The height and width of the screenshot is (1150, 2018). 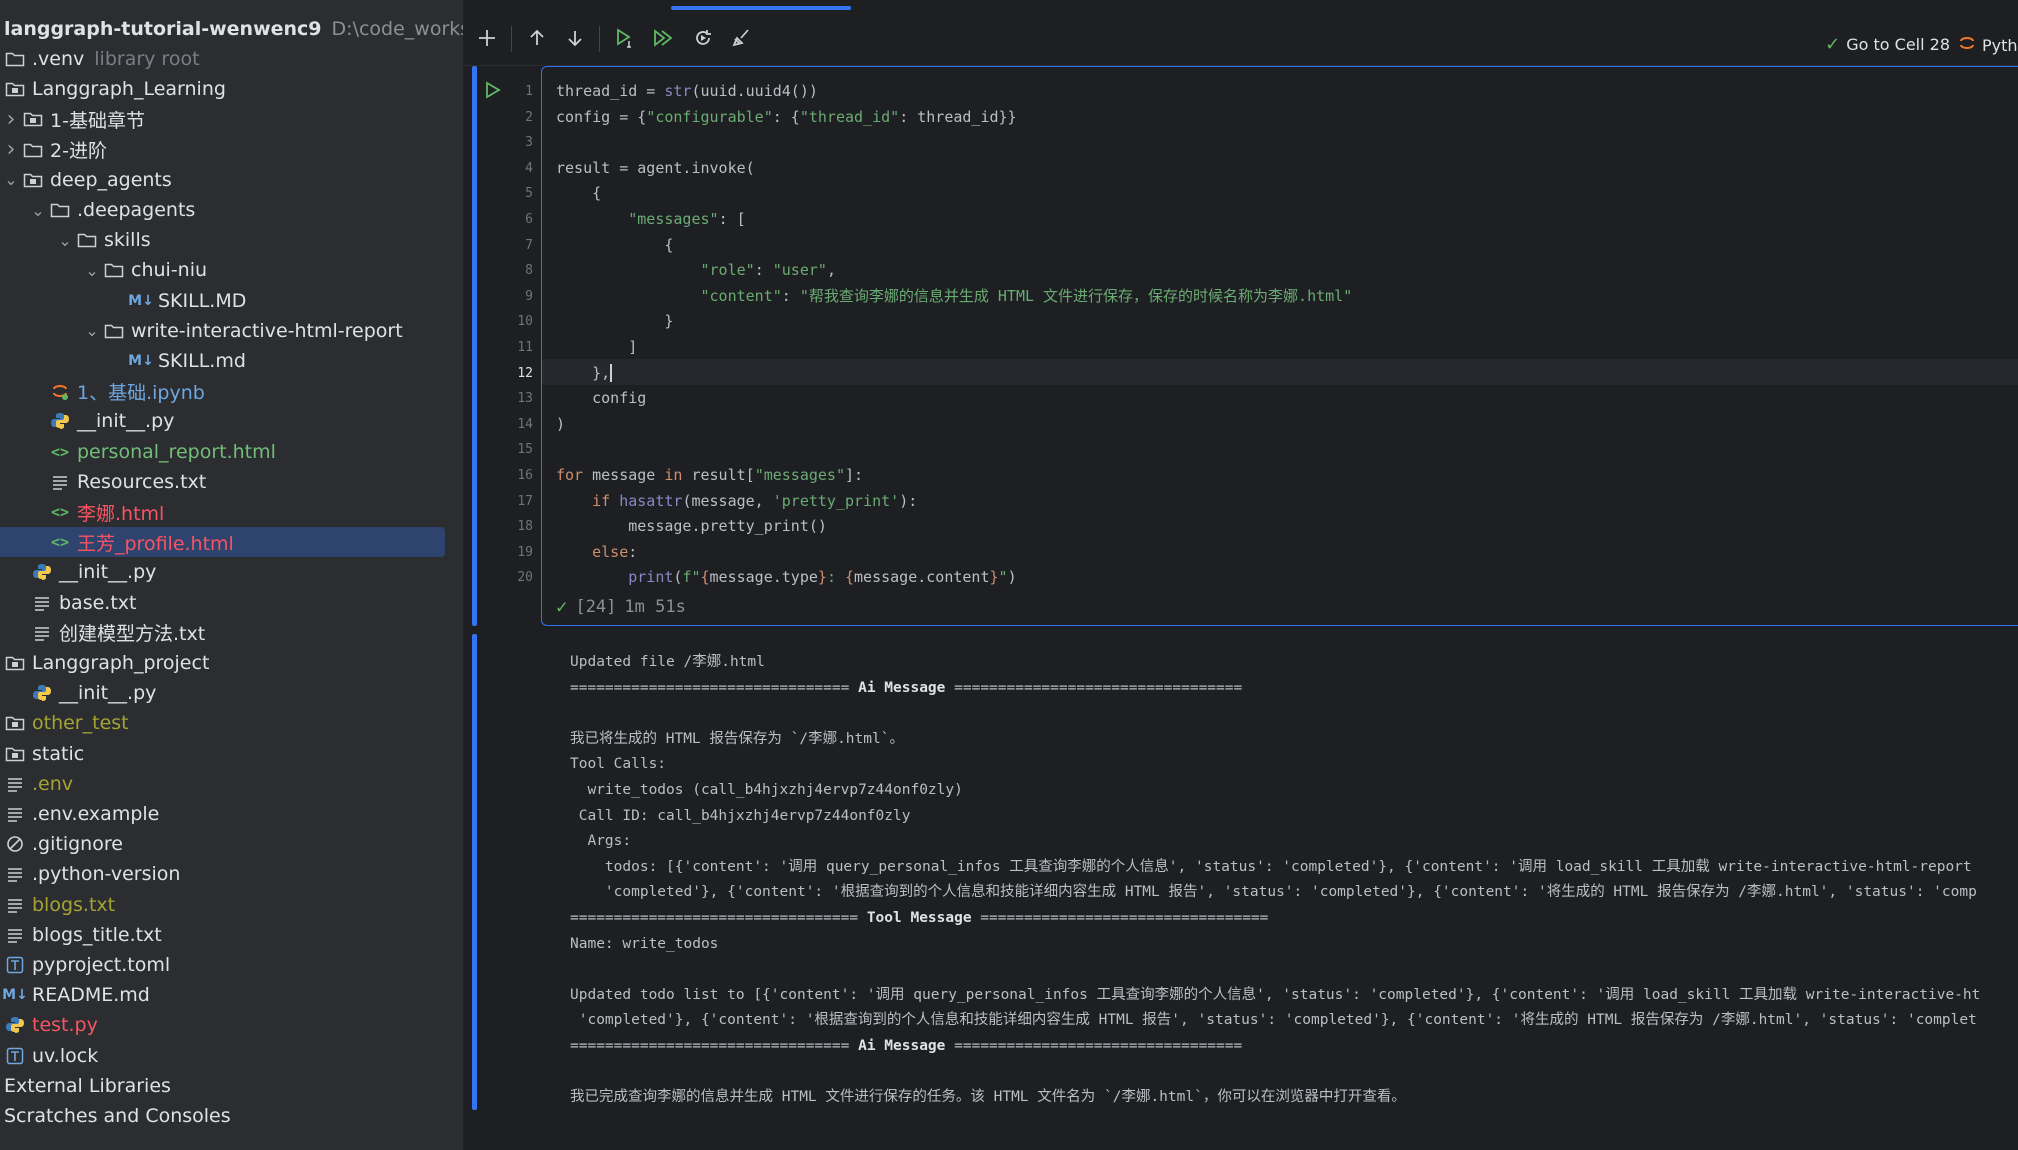 What do you see at coordinates (487, 38) in the screenshot?
I see `add-cell-icon` at bounding box center [487, 38].